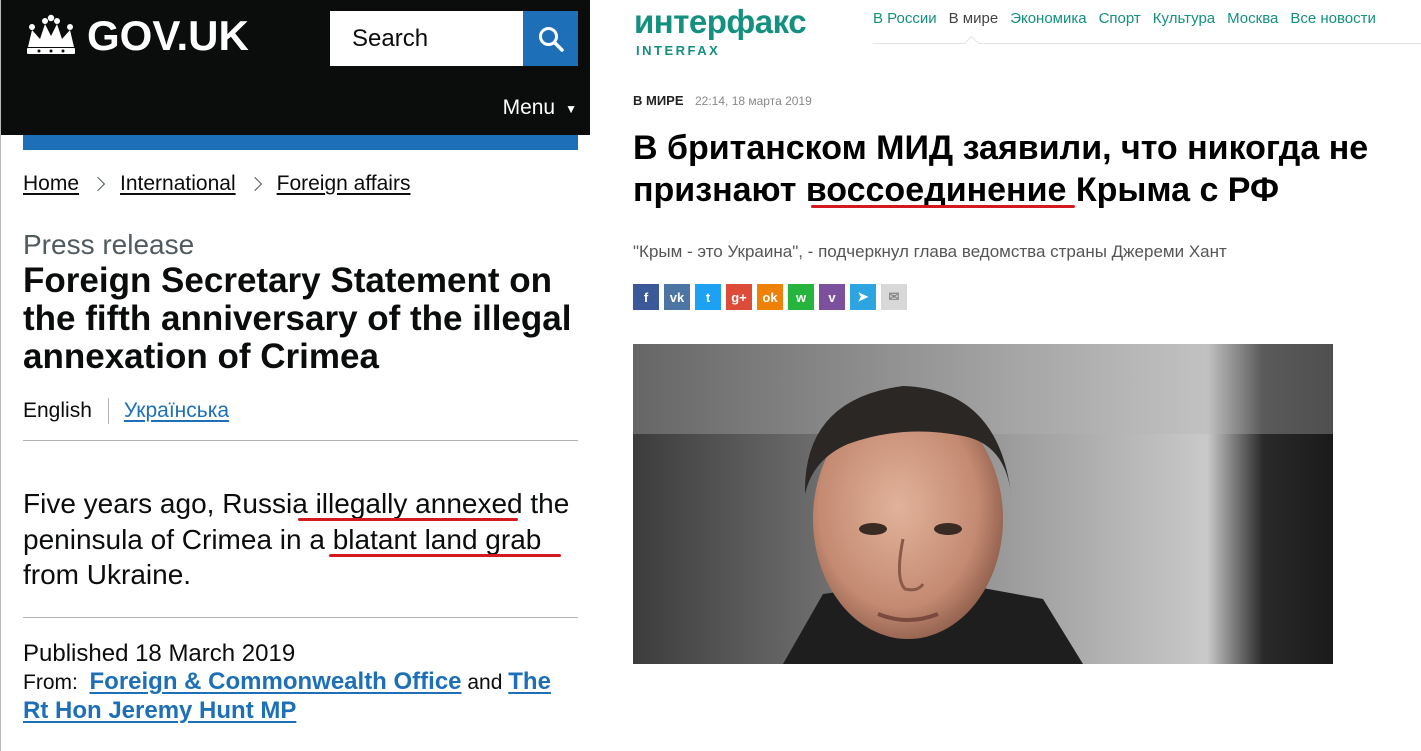 The image size is (1421, 751). Describe the element at coordinates (176, 411) in the screenshot. I see `language-ukrainian-link: Українська` at that location.